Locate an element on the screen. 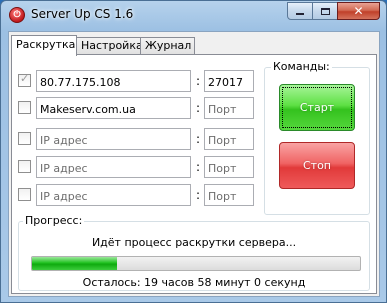 The height and width of the screenshot is (303, 387). caption-buttons: ✕ is located at coordinates (333, 11).